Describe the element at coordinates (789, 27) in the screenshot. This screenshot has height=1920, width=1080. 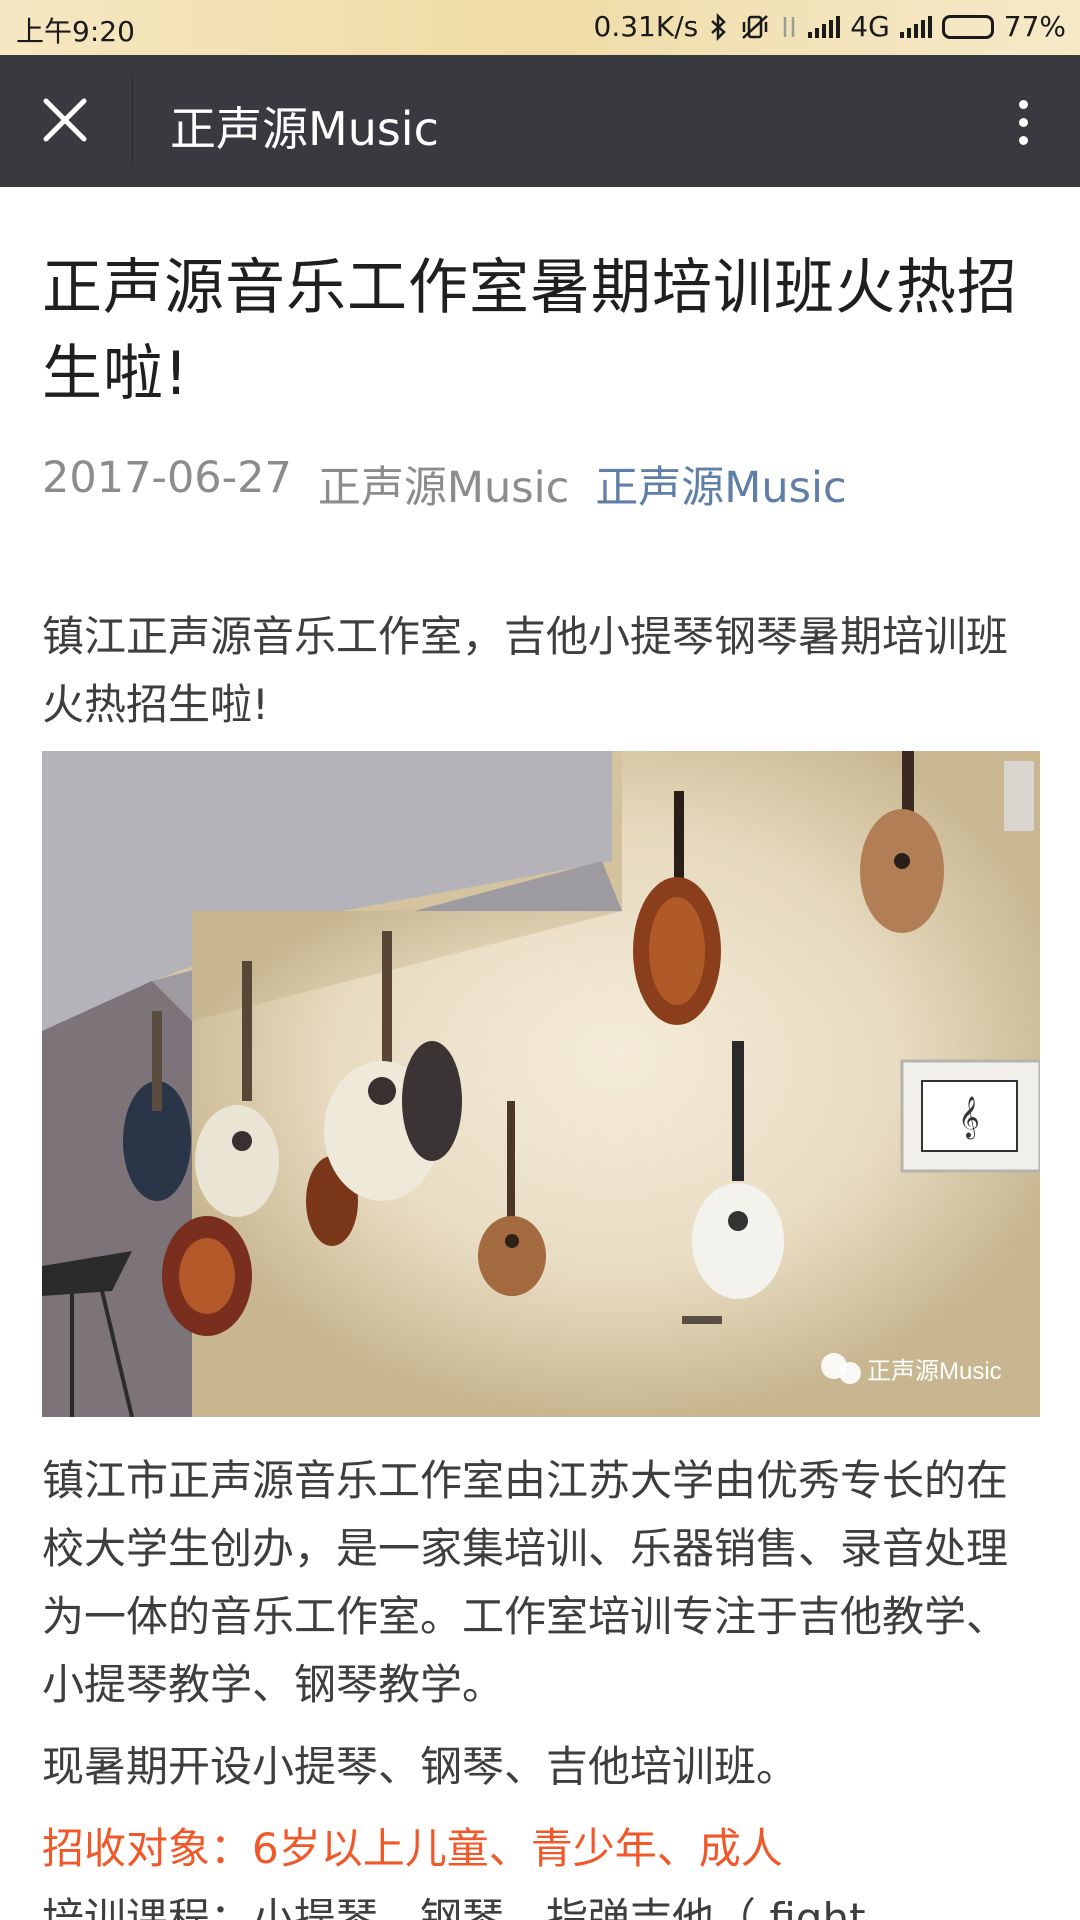
I see `data-transfer-icon` at that location.